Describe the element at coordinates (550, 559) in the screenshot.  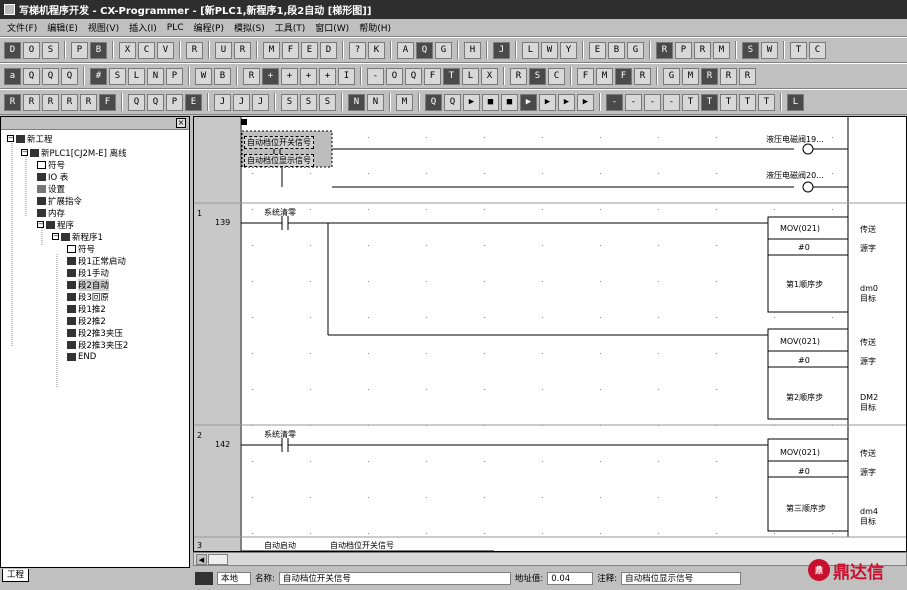
I see `horizontal-scrollbar: ◀` at that location.